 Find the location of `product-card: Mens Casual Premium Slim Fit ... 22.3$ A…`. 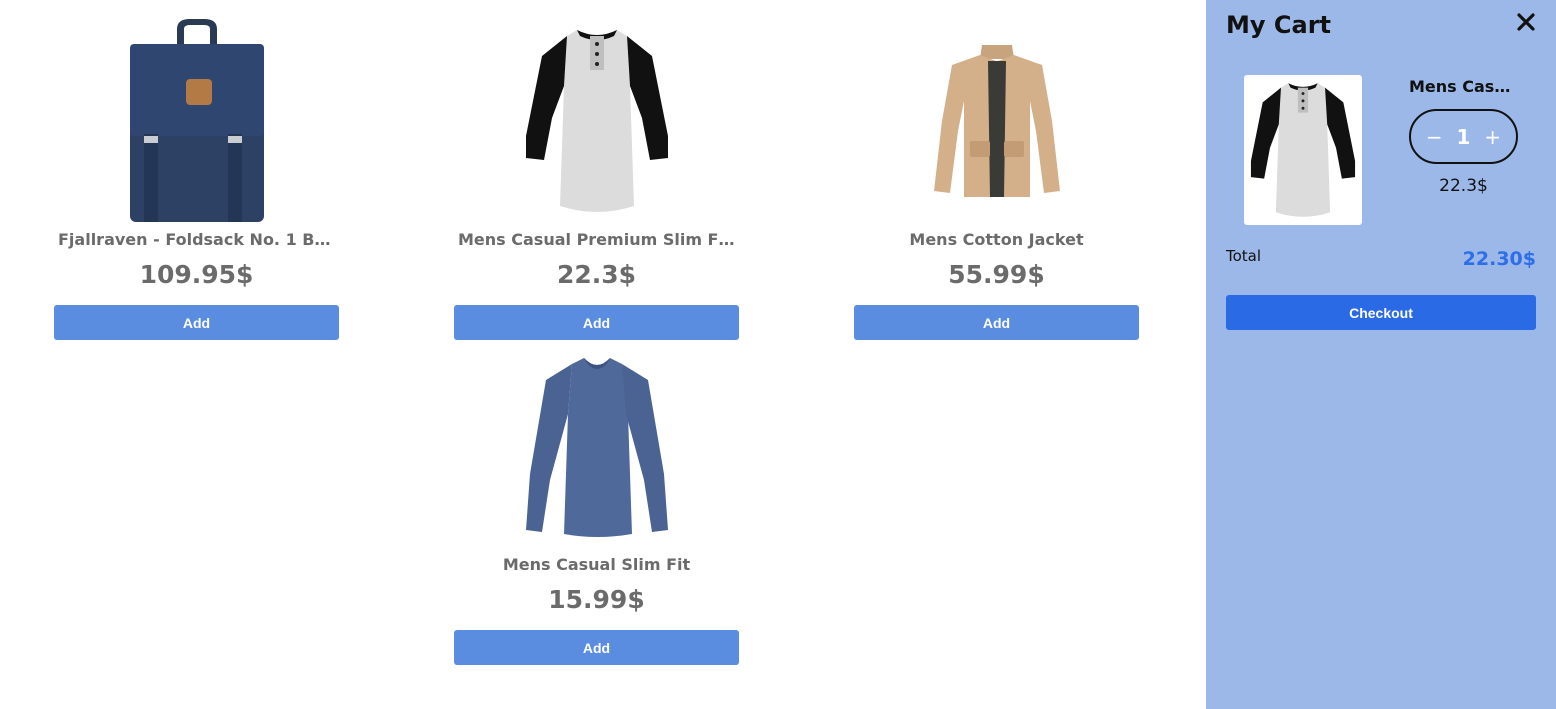

product-card: Mens Casual Premium Slim Fit ... 22.3$ A… is located at coordinates (596, 178).